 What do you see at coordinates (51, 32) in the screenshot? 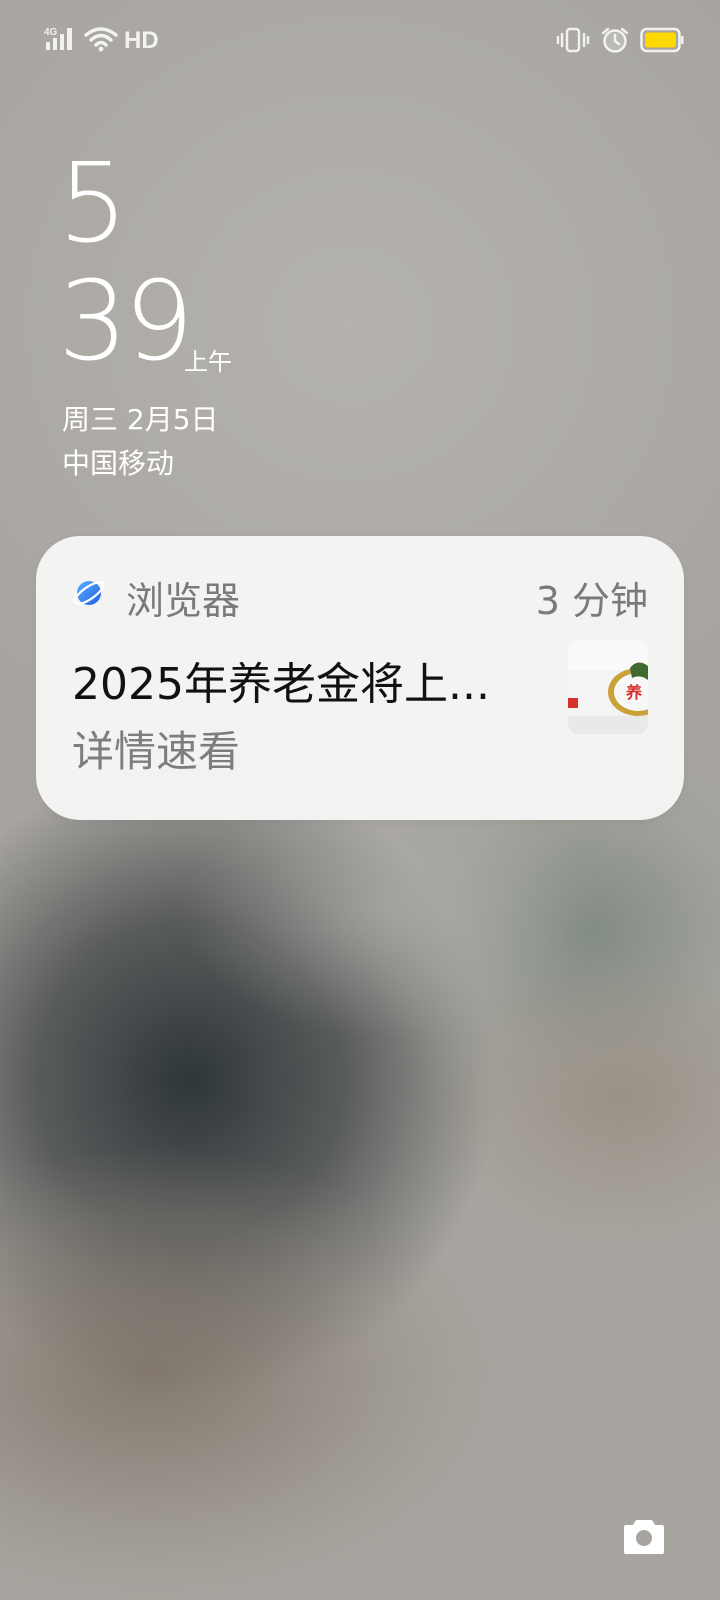
I see `network-type-label: 4G` at bounding box center [51, 32].